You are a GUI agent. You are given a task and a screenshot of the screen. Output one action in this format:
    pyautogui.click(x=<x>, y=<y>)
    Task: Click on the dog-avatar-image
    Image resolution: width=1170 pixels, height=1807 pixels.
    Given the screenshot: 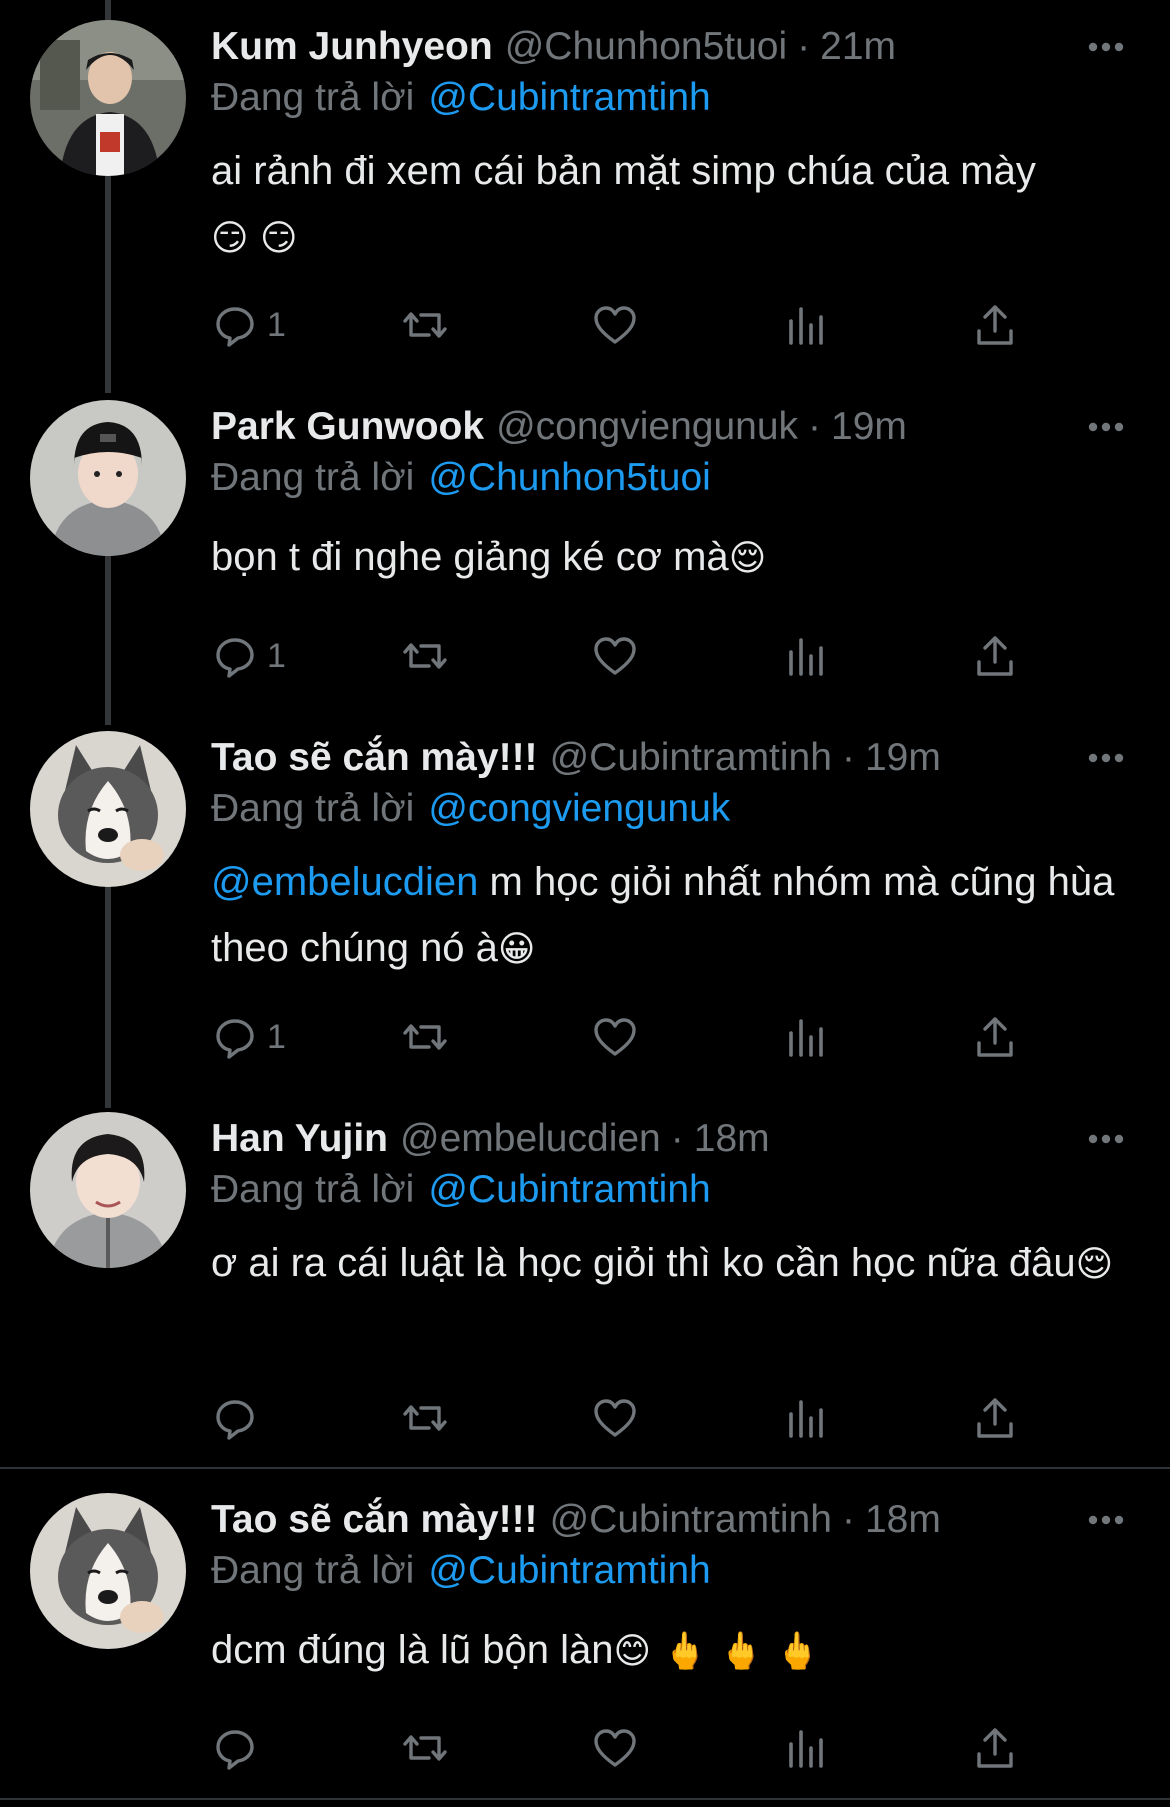 What is the action you would take?
    pyautogui.click(x=108, y=809)
    